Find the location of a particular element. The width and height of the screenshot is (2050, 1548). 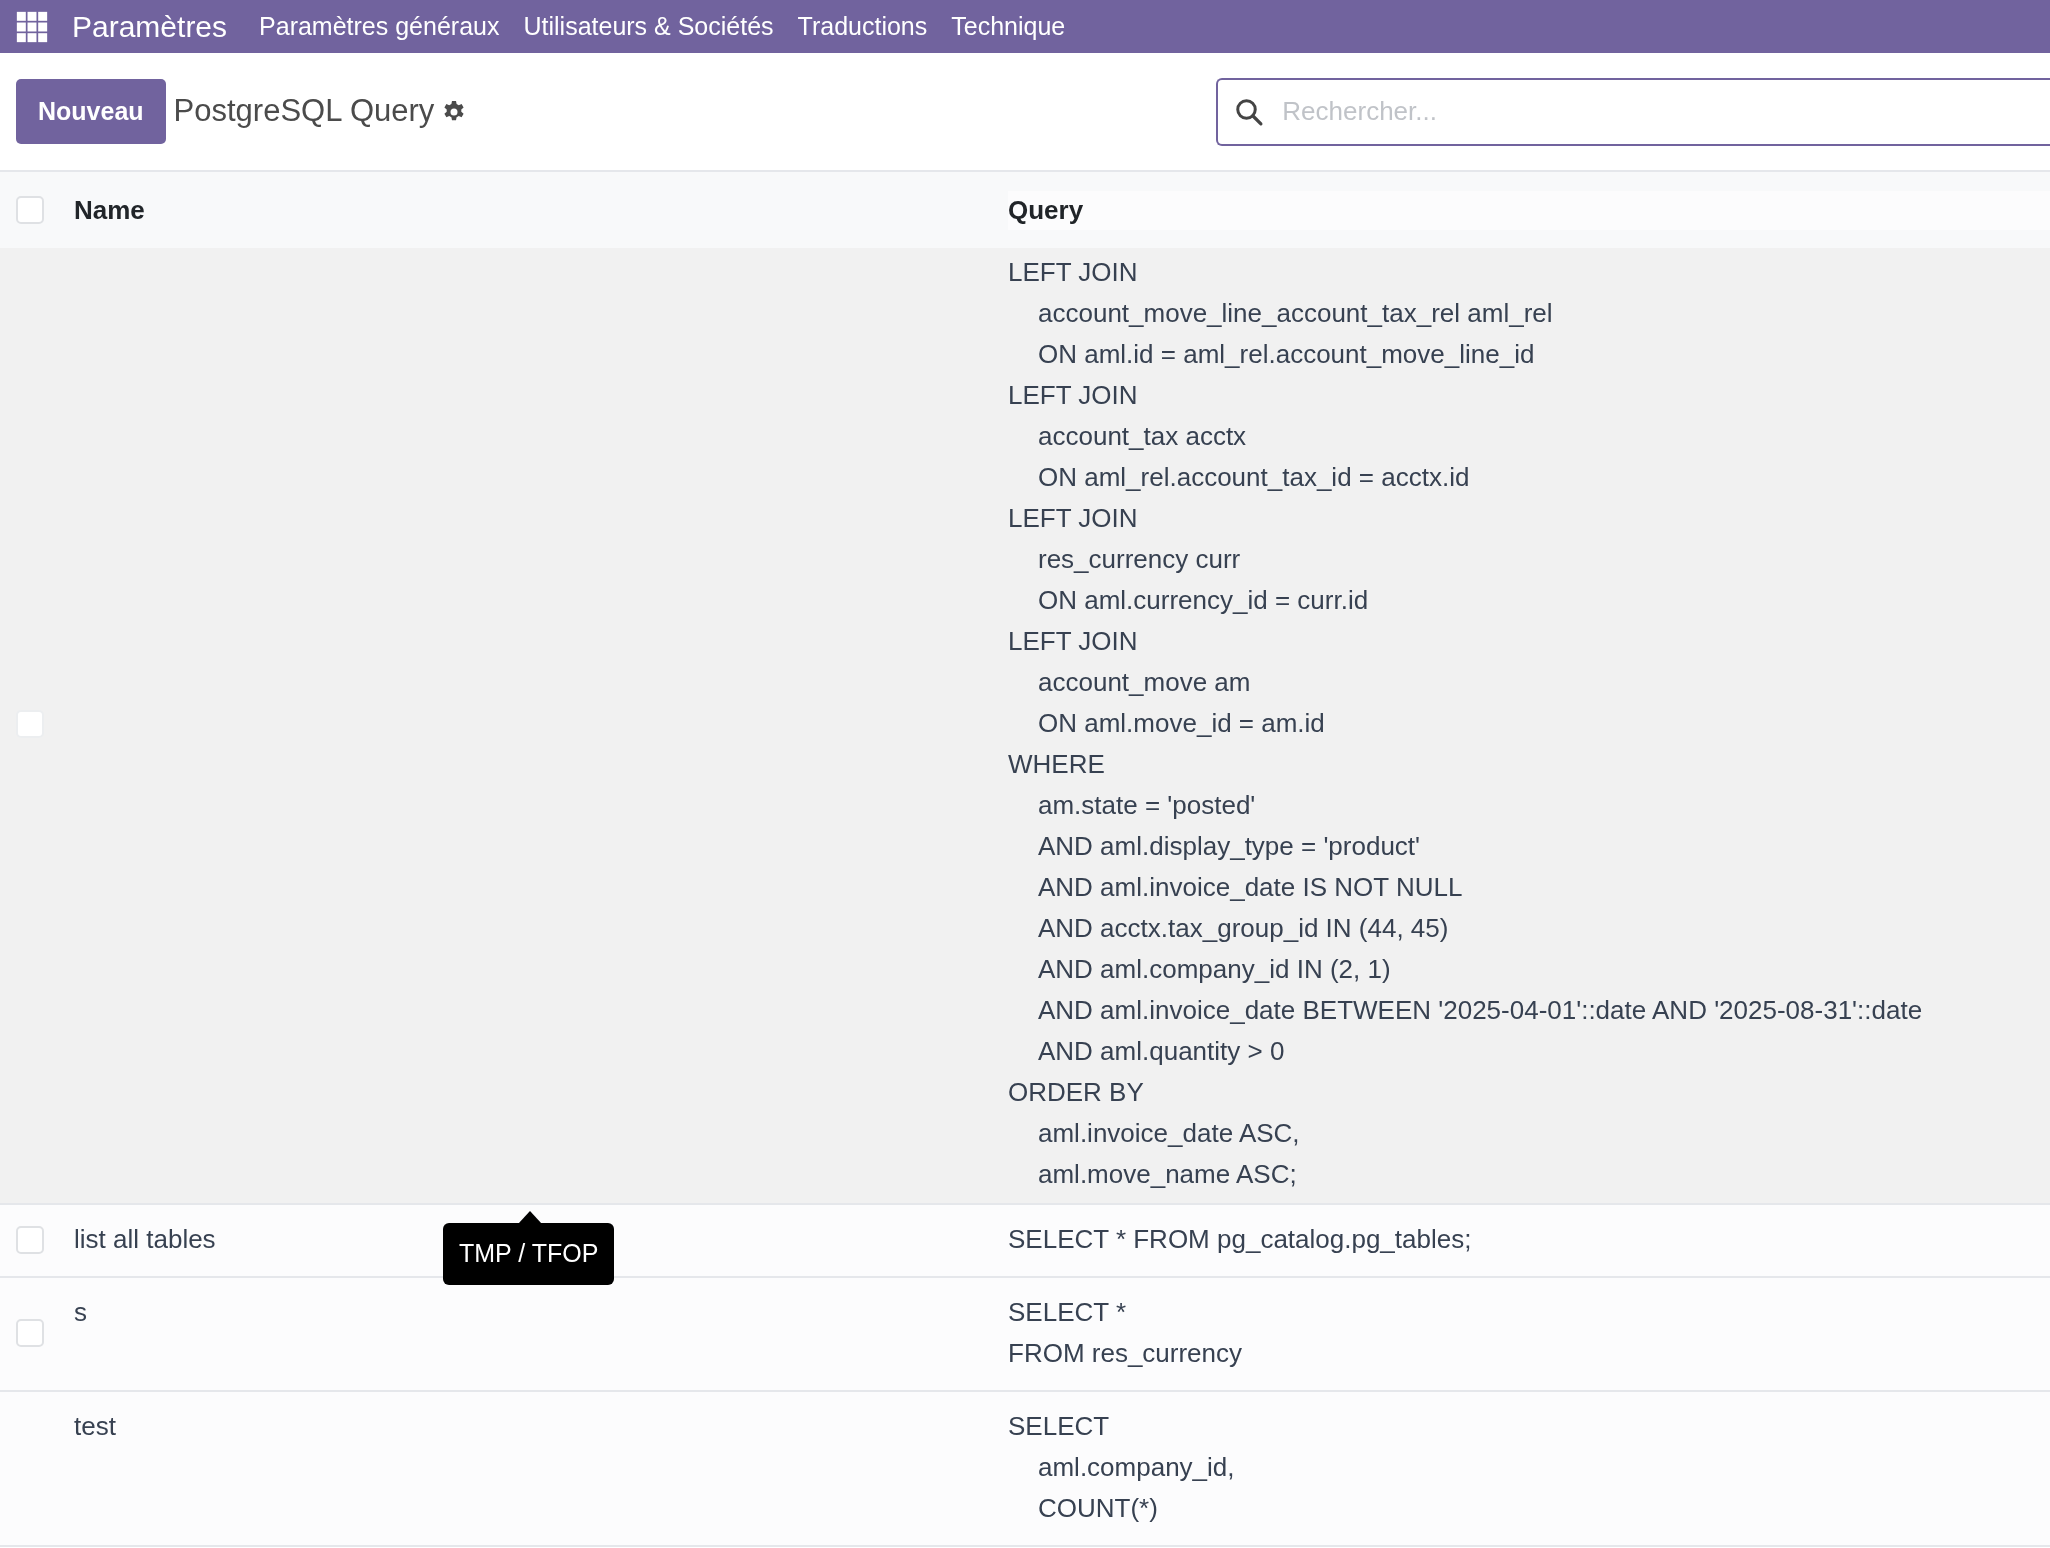

page-title: PostgreSQL Query is located at coordinates (304, 111).